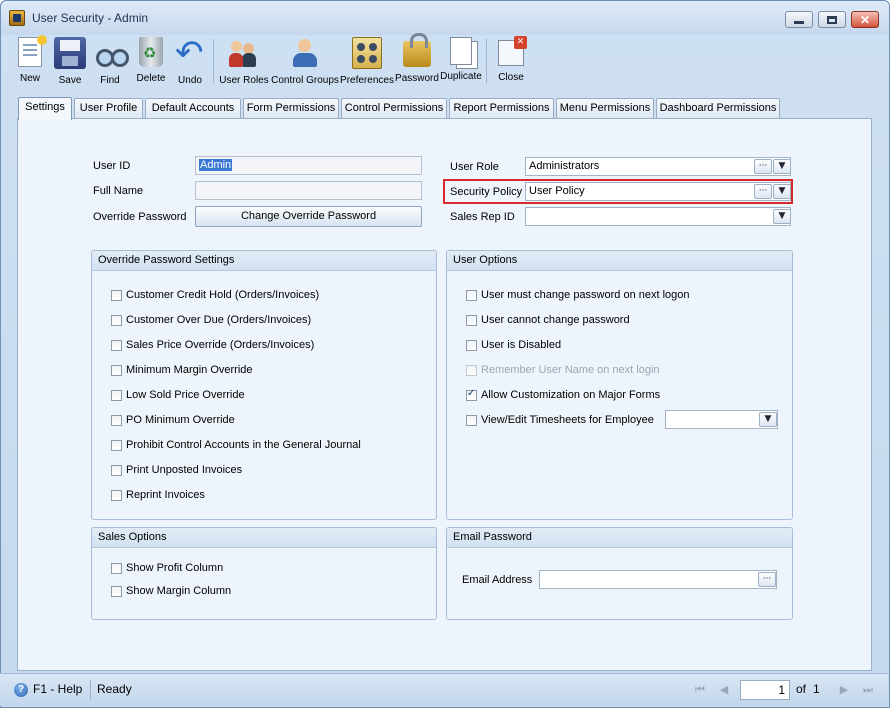 The width and height of the screenshot is (890, 708). I want to click on close-button: Close, so click(511, 62).